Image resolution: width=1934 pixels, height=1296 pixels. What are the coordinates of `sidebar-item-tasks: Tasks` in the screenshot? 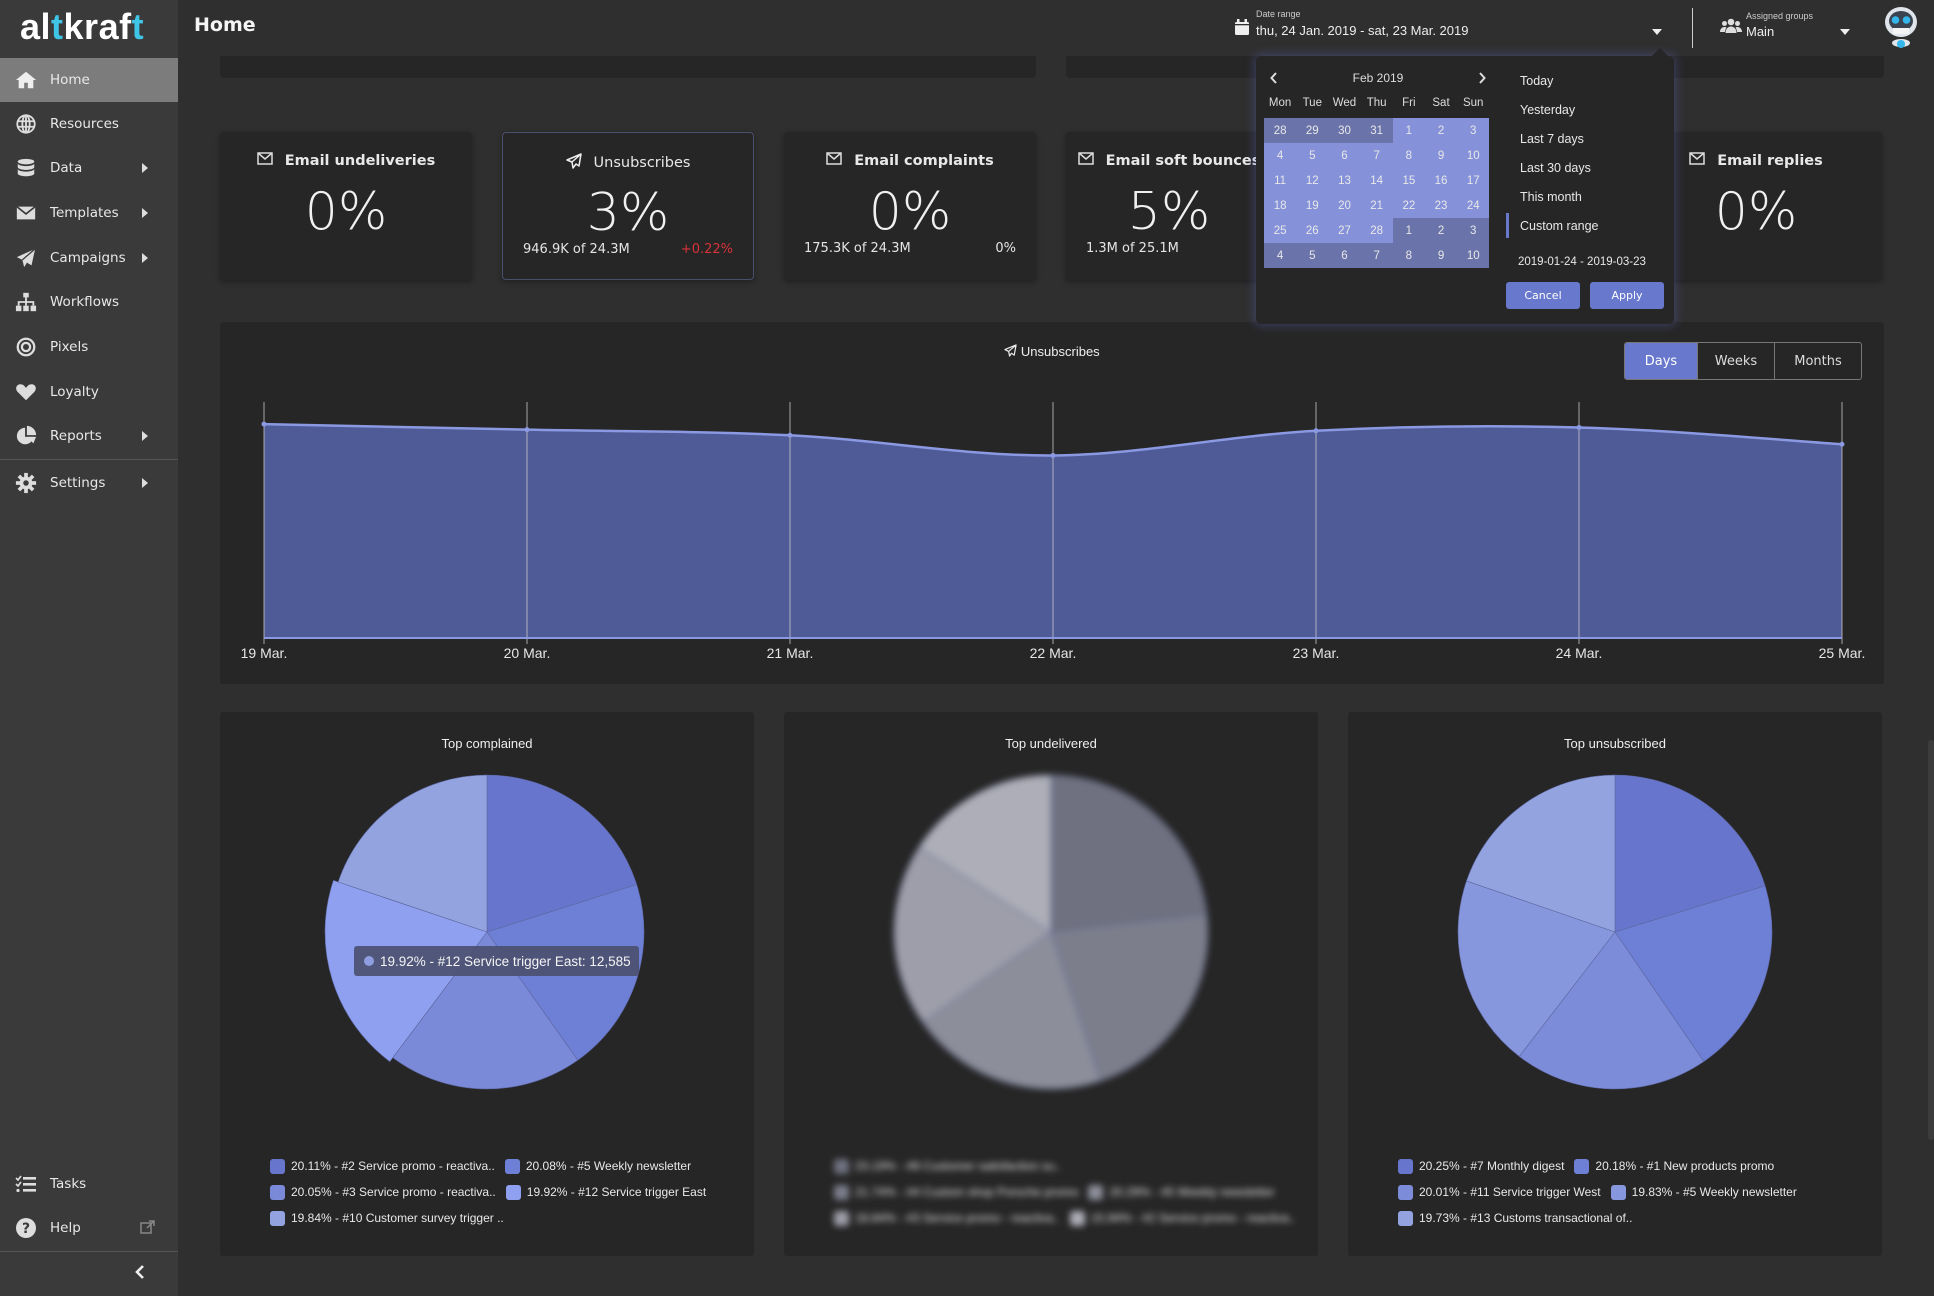 It's located at (89, 1184).